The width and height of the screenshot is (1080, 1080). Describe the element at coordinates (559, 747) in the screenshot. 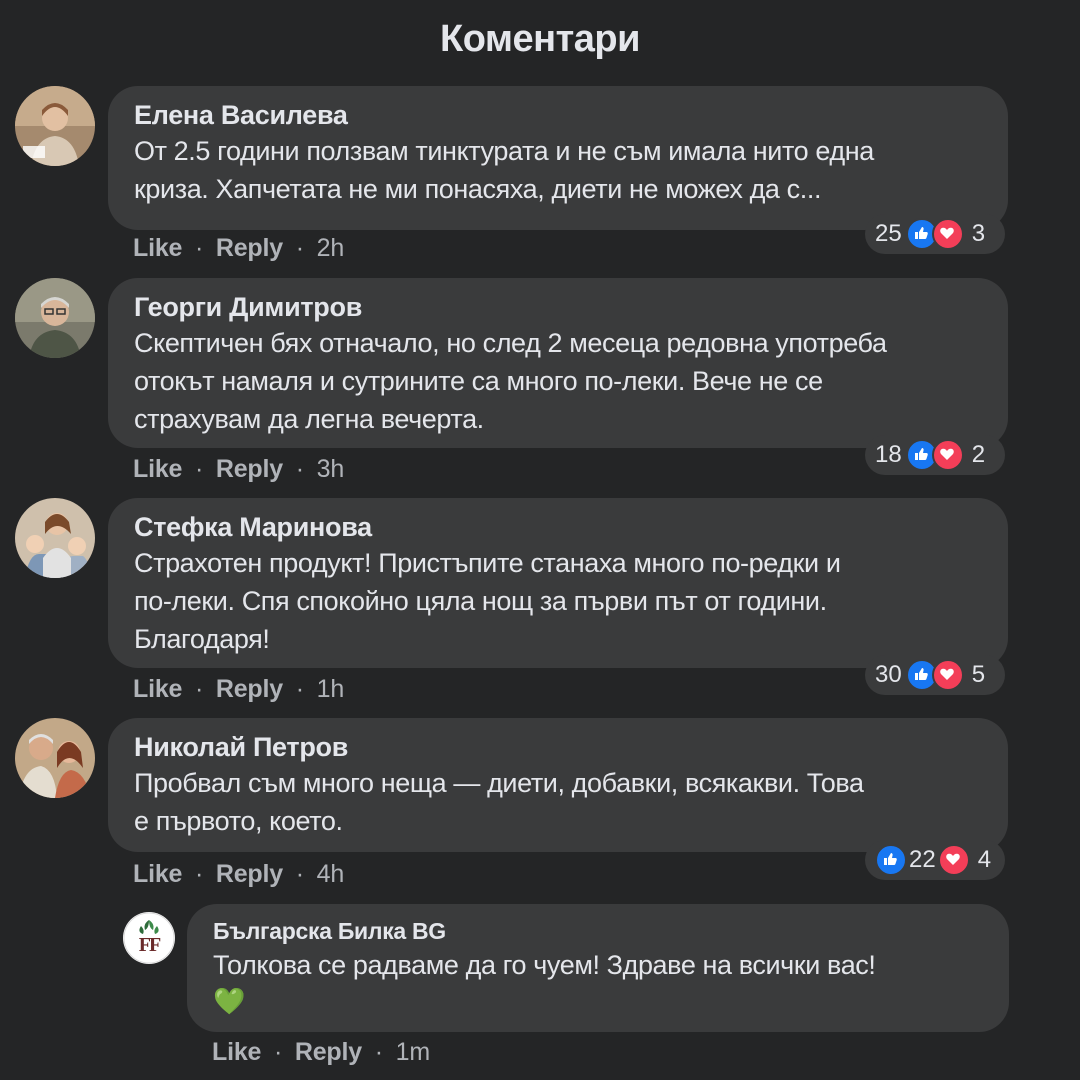

I see `author-name: Николай Петров` at that location.